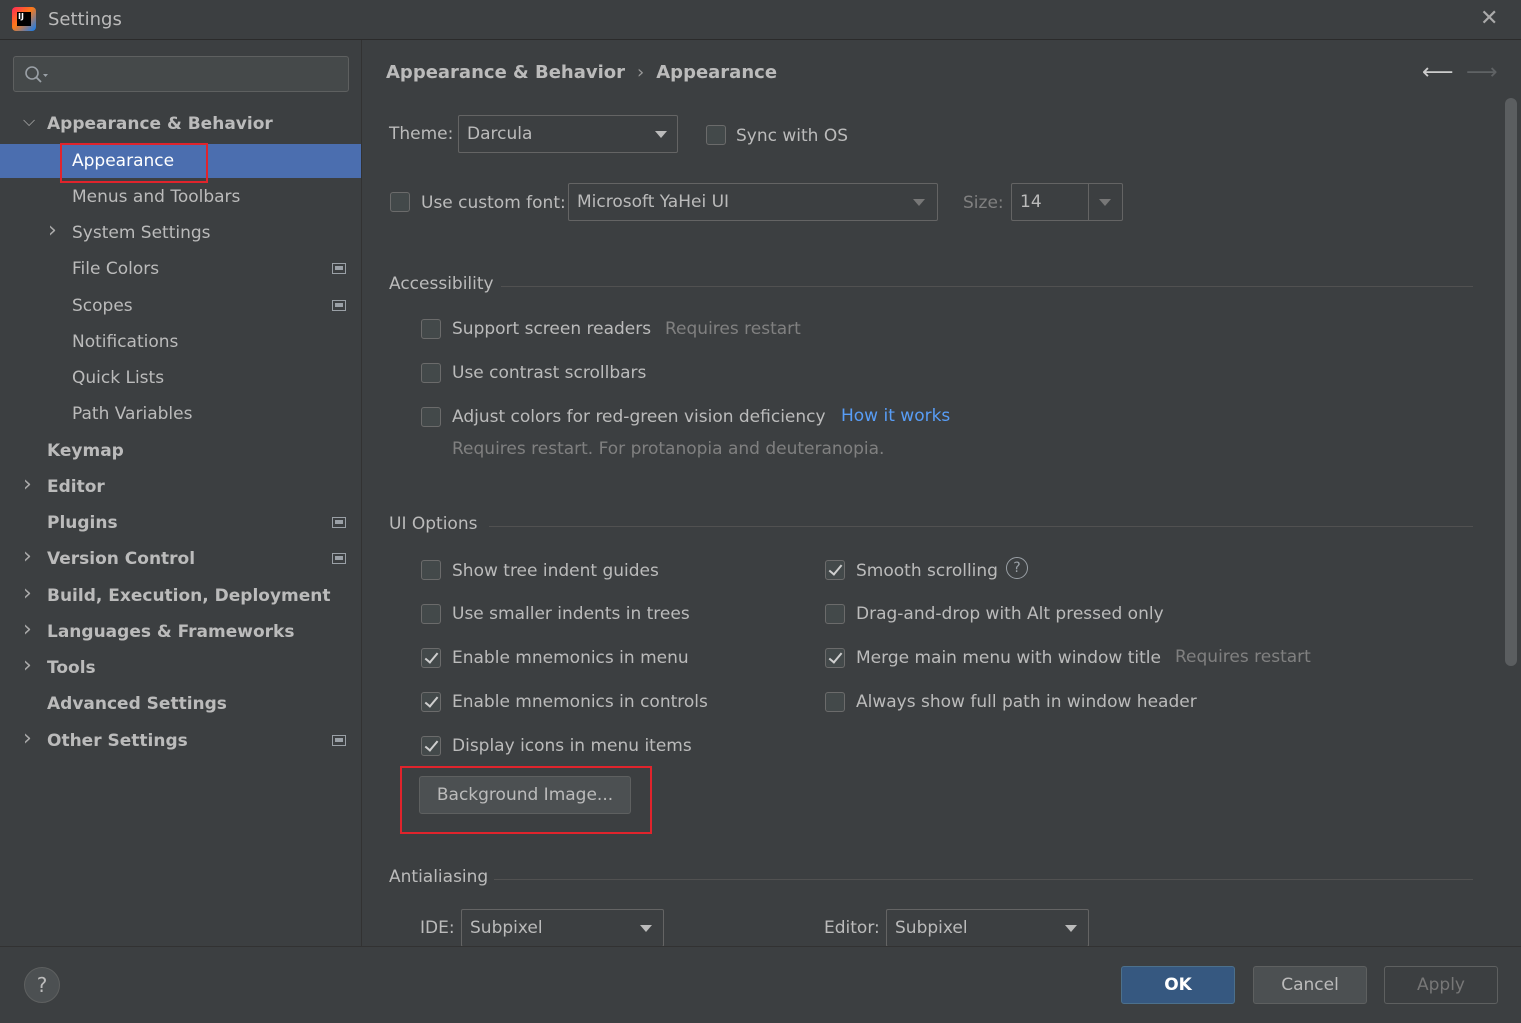 The image size is (1521, 1023). What do you see at coordinates (180, 741) in the screenshot?
I see `sidebar-item: › Other Settings` at bounding box center [180, 741].